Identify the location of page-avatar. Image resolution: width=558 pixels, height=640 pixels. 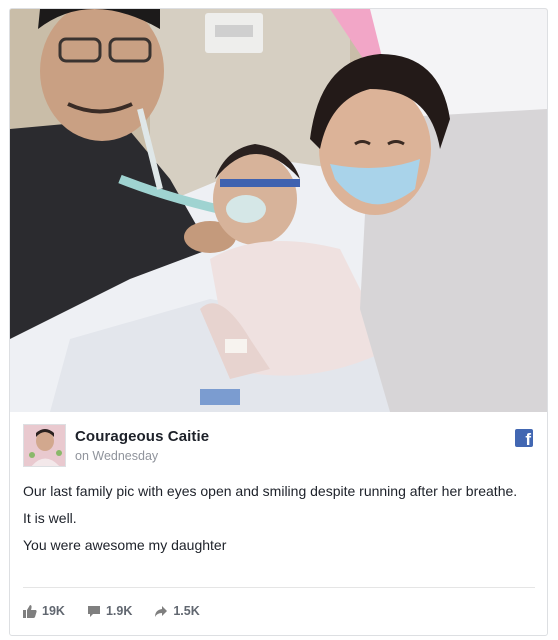
(44, 445).